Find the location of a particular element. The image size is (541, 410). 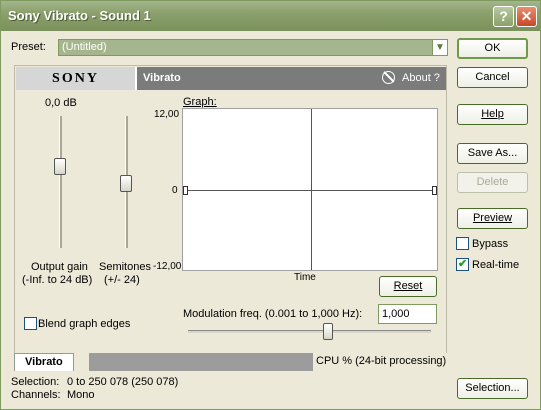

output-gain-thumb is located at coordinates (60, 166).